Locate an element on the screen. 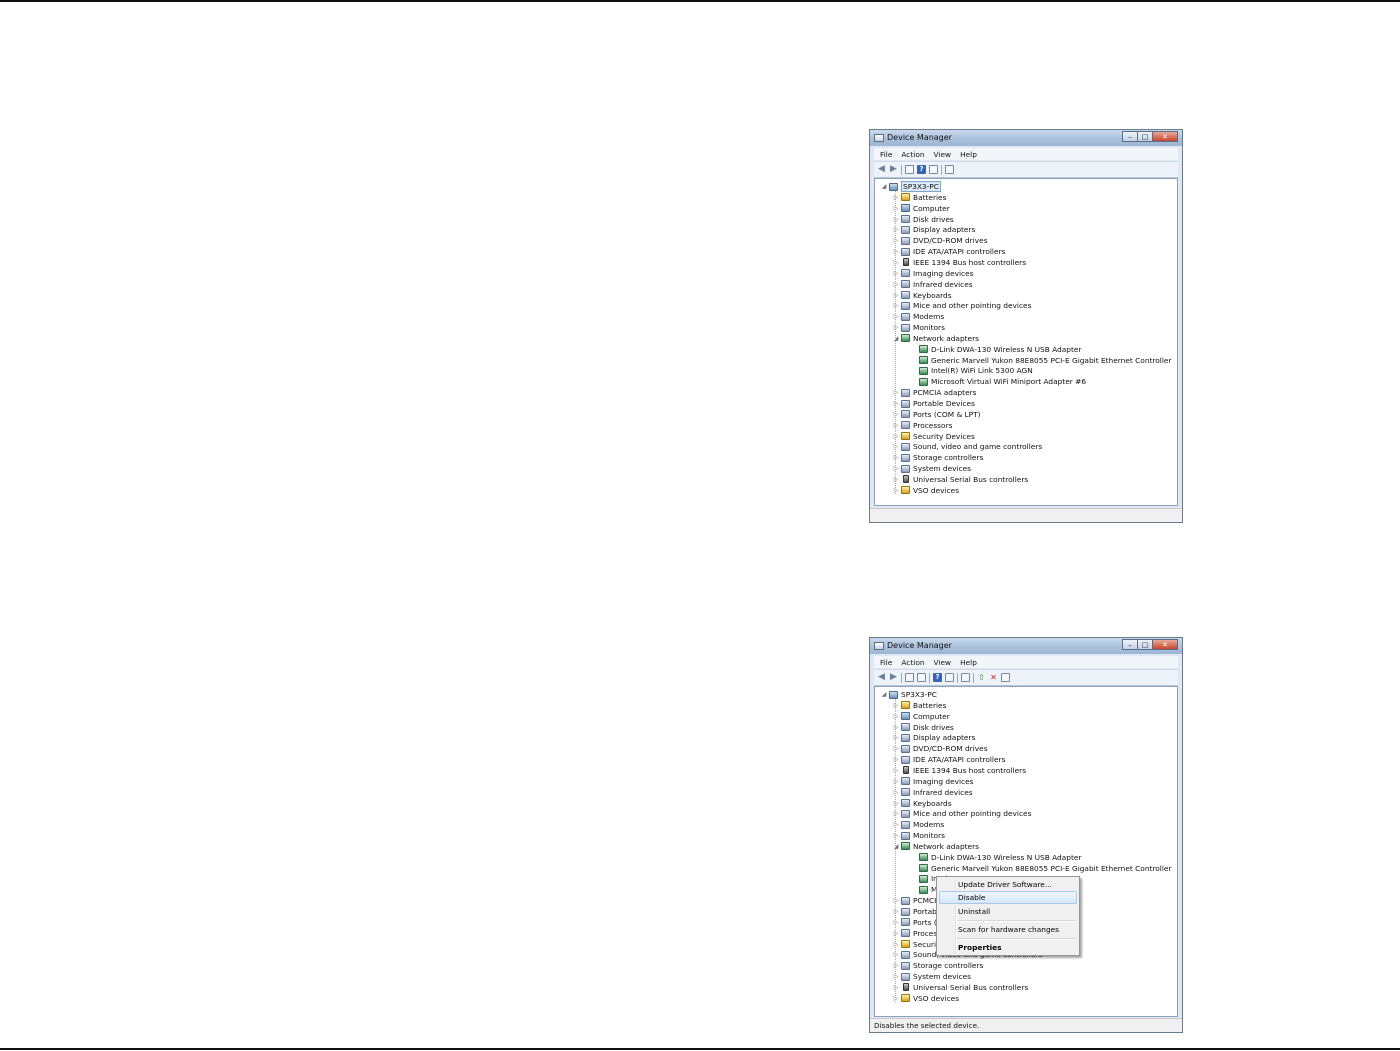 This screenshot has height=1051, width=1400. tree-category-modems: ▷ Modems is located at coordinates (919, 824).